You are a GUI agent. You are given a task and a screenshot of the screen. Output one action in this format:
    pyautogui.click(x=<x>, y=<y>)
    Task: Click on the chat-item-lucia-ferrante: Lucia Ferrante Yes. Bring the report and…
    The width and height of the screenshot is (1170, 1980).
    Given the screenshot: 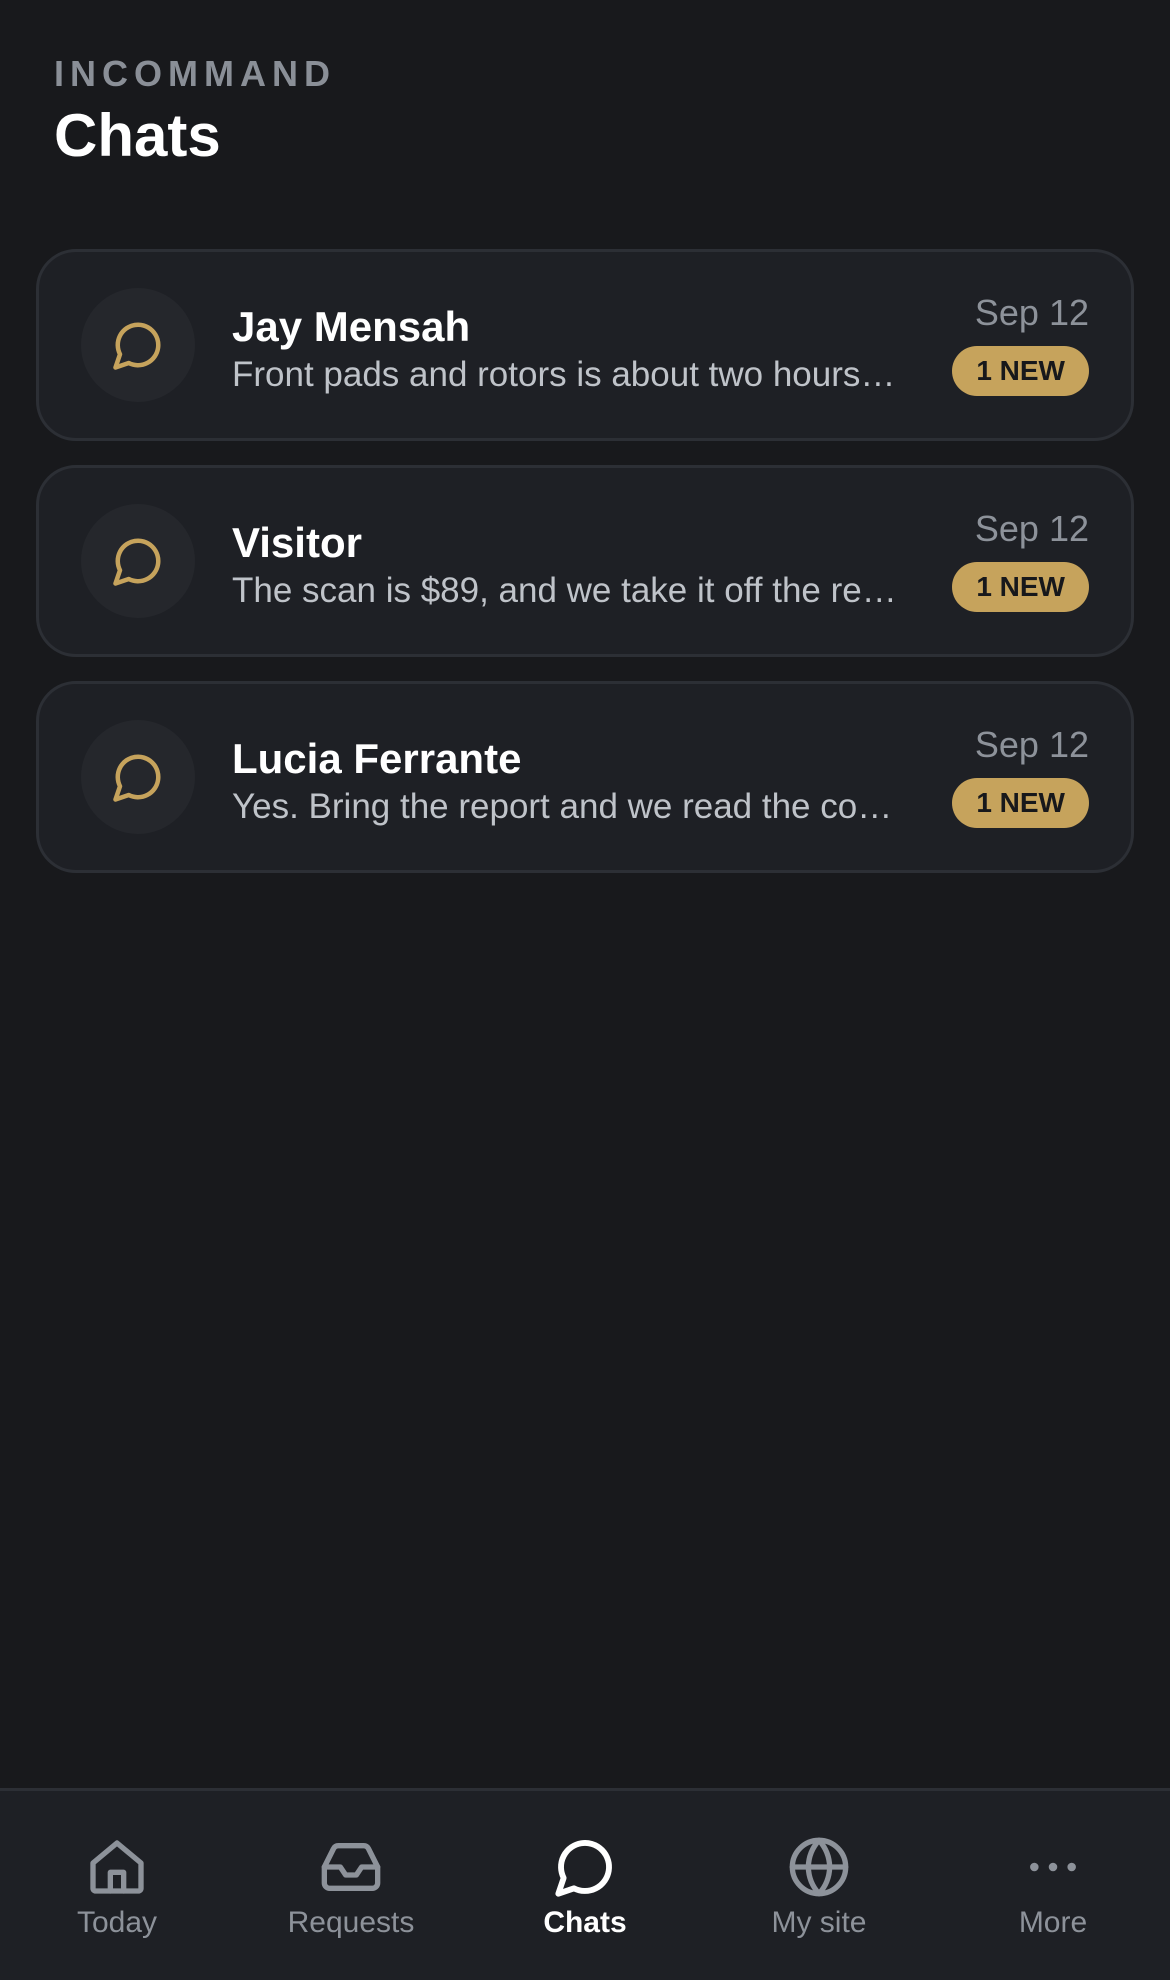 What is the action you would take?
    pyautogui.click(x=585, y=777)
    